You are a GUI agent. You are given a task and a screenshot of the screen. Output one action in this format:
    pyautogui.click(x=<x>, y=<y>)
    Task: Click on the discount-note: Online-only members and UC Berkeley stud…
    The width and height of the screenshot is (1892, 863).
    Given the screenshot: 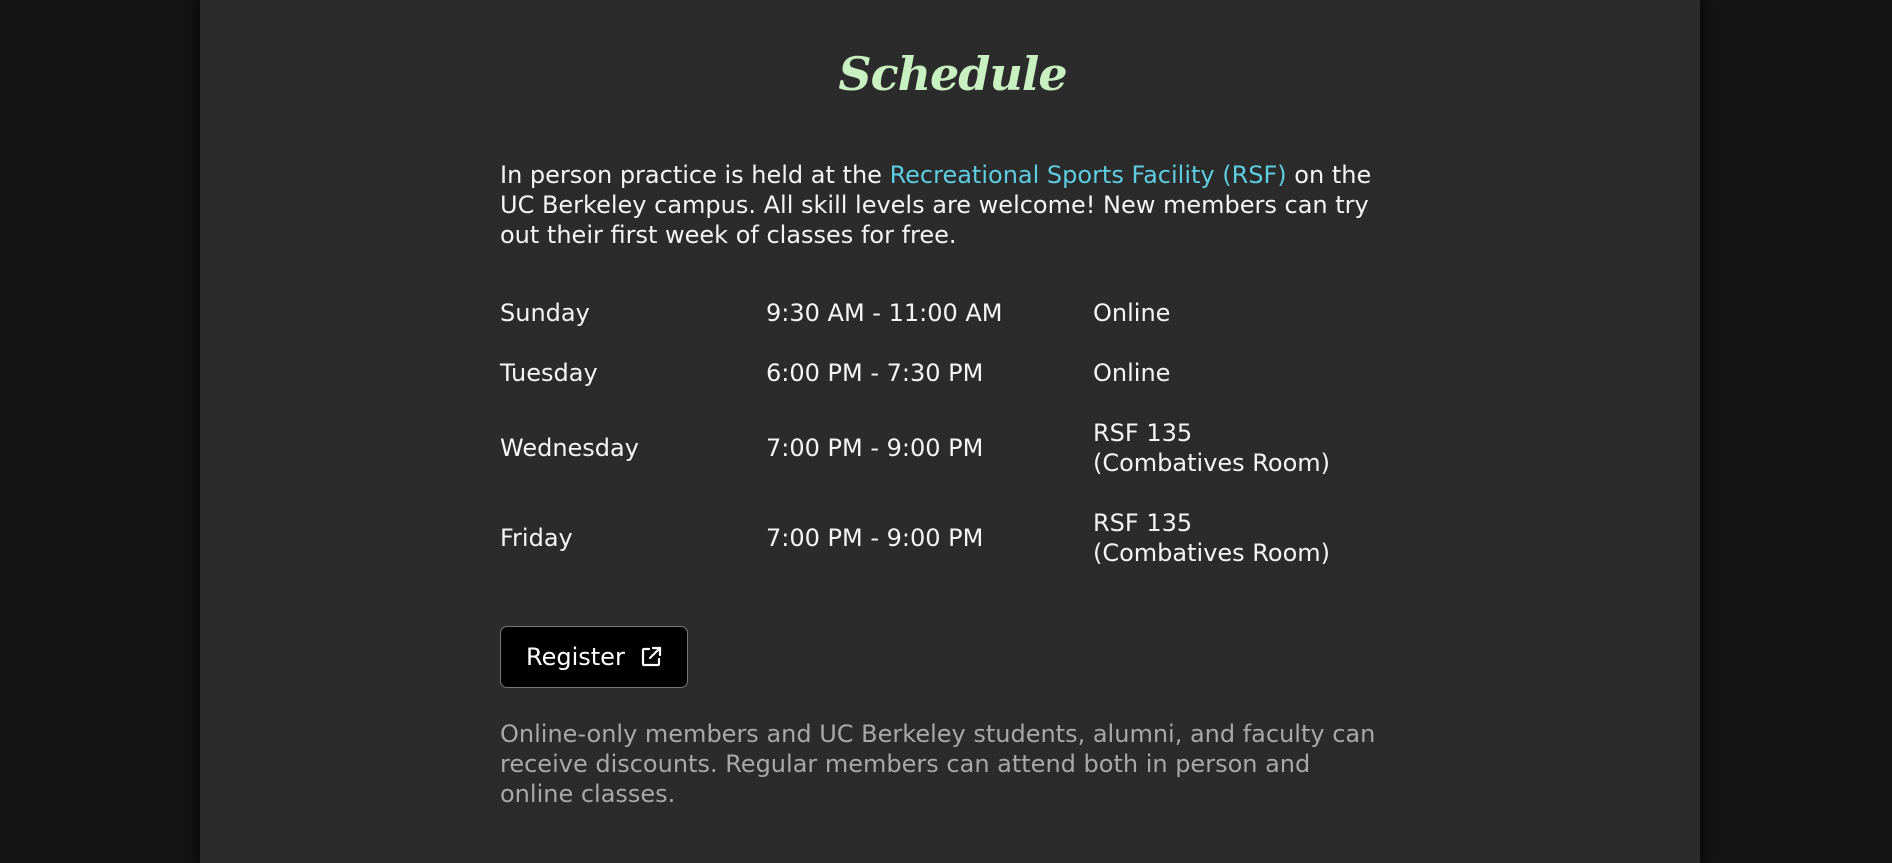 What is the action you would take?
    pyautogui.click(x=938, y=764)
    